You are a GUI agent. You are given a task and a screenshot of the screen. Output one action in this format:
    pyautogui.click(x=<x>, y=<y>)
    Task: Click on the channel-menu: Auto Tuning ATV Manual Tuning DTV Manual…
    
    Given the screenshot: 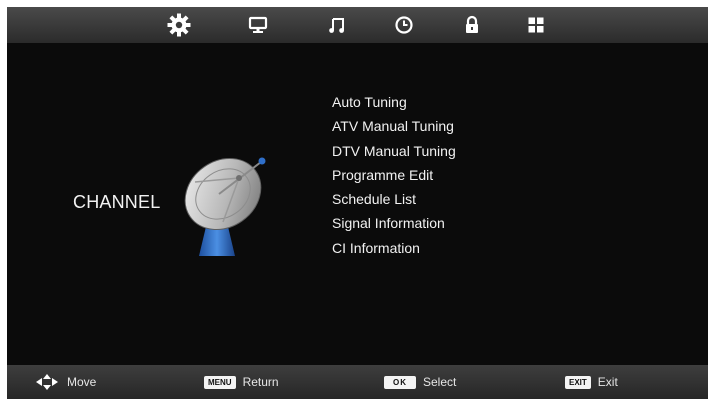 What is the action you would take?
    pyautogui.click(x=394, y=176)
    